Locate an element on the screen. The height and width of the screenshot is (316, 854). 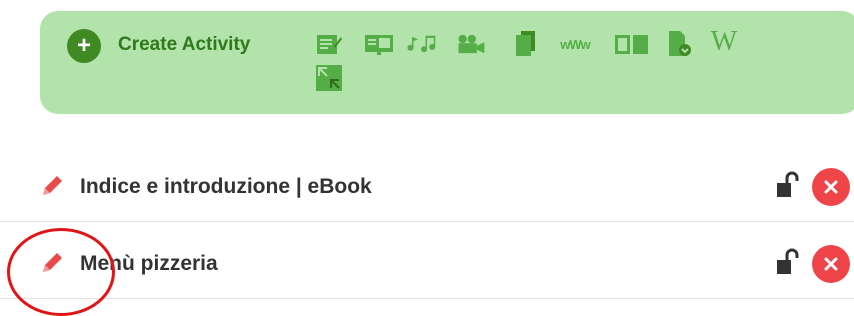
create-activity-label: Create Activity is located at coordinates (184, 45).